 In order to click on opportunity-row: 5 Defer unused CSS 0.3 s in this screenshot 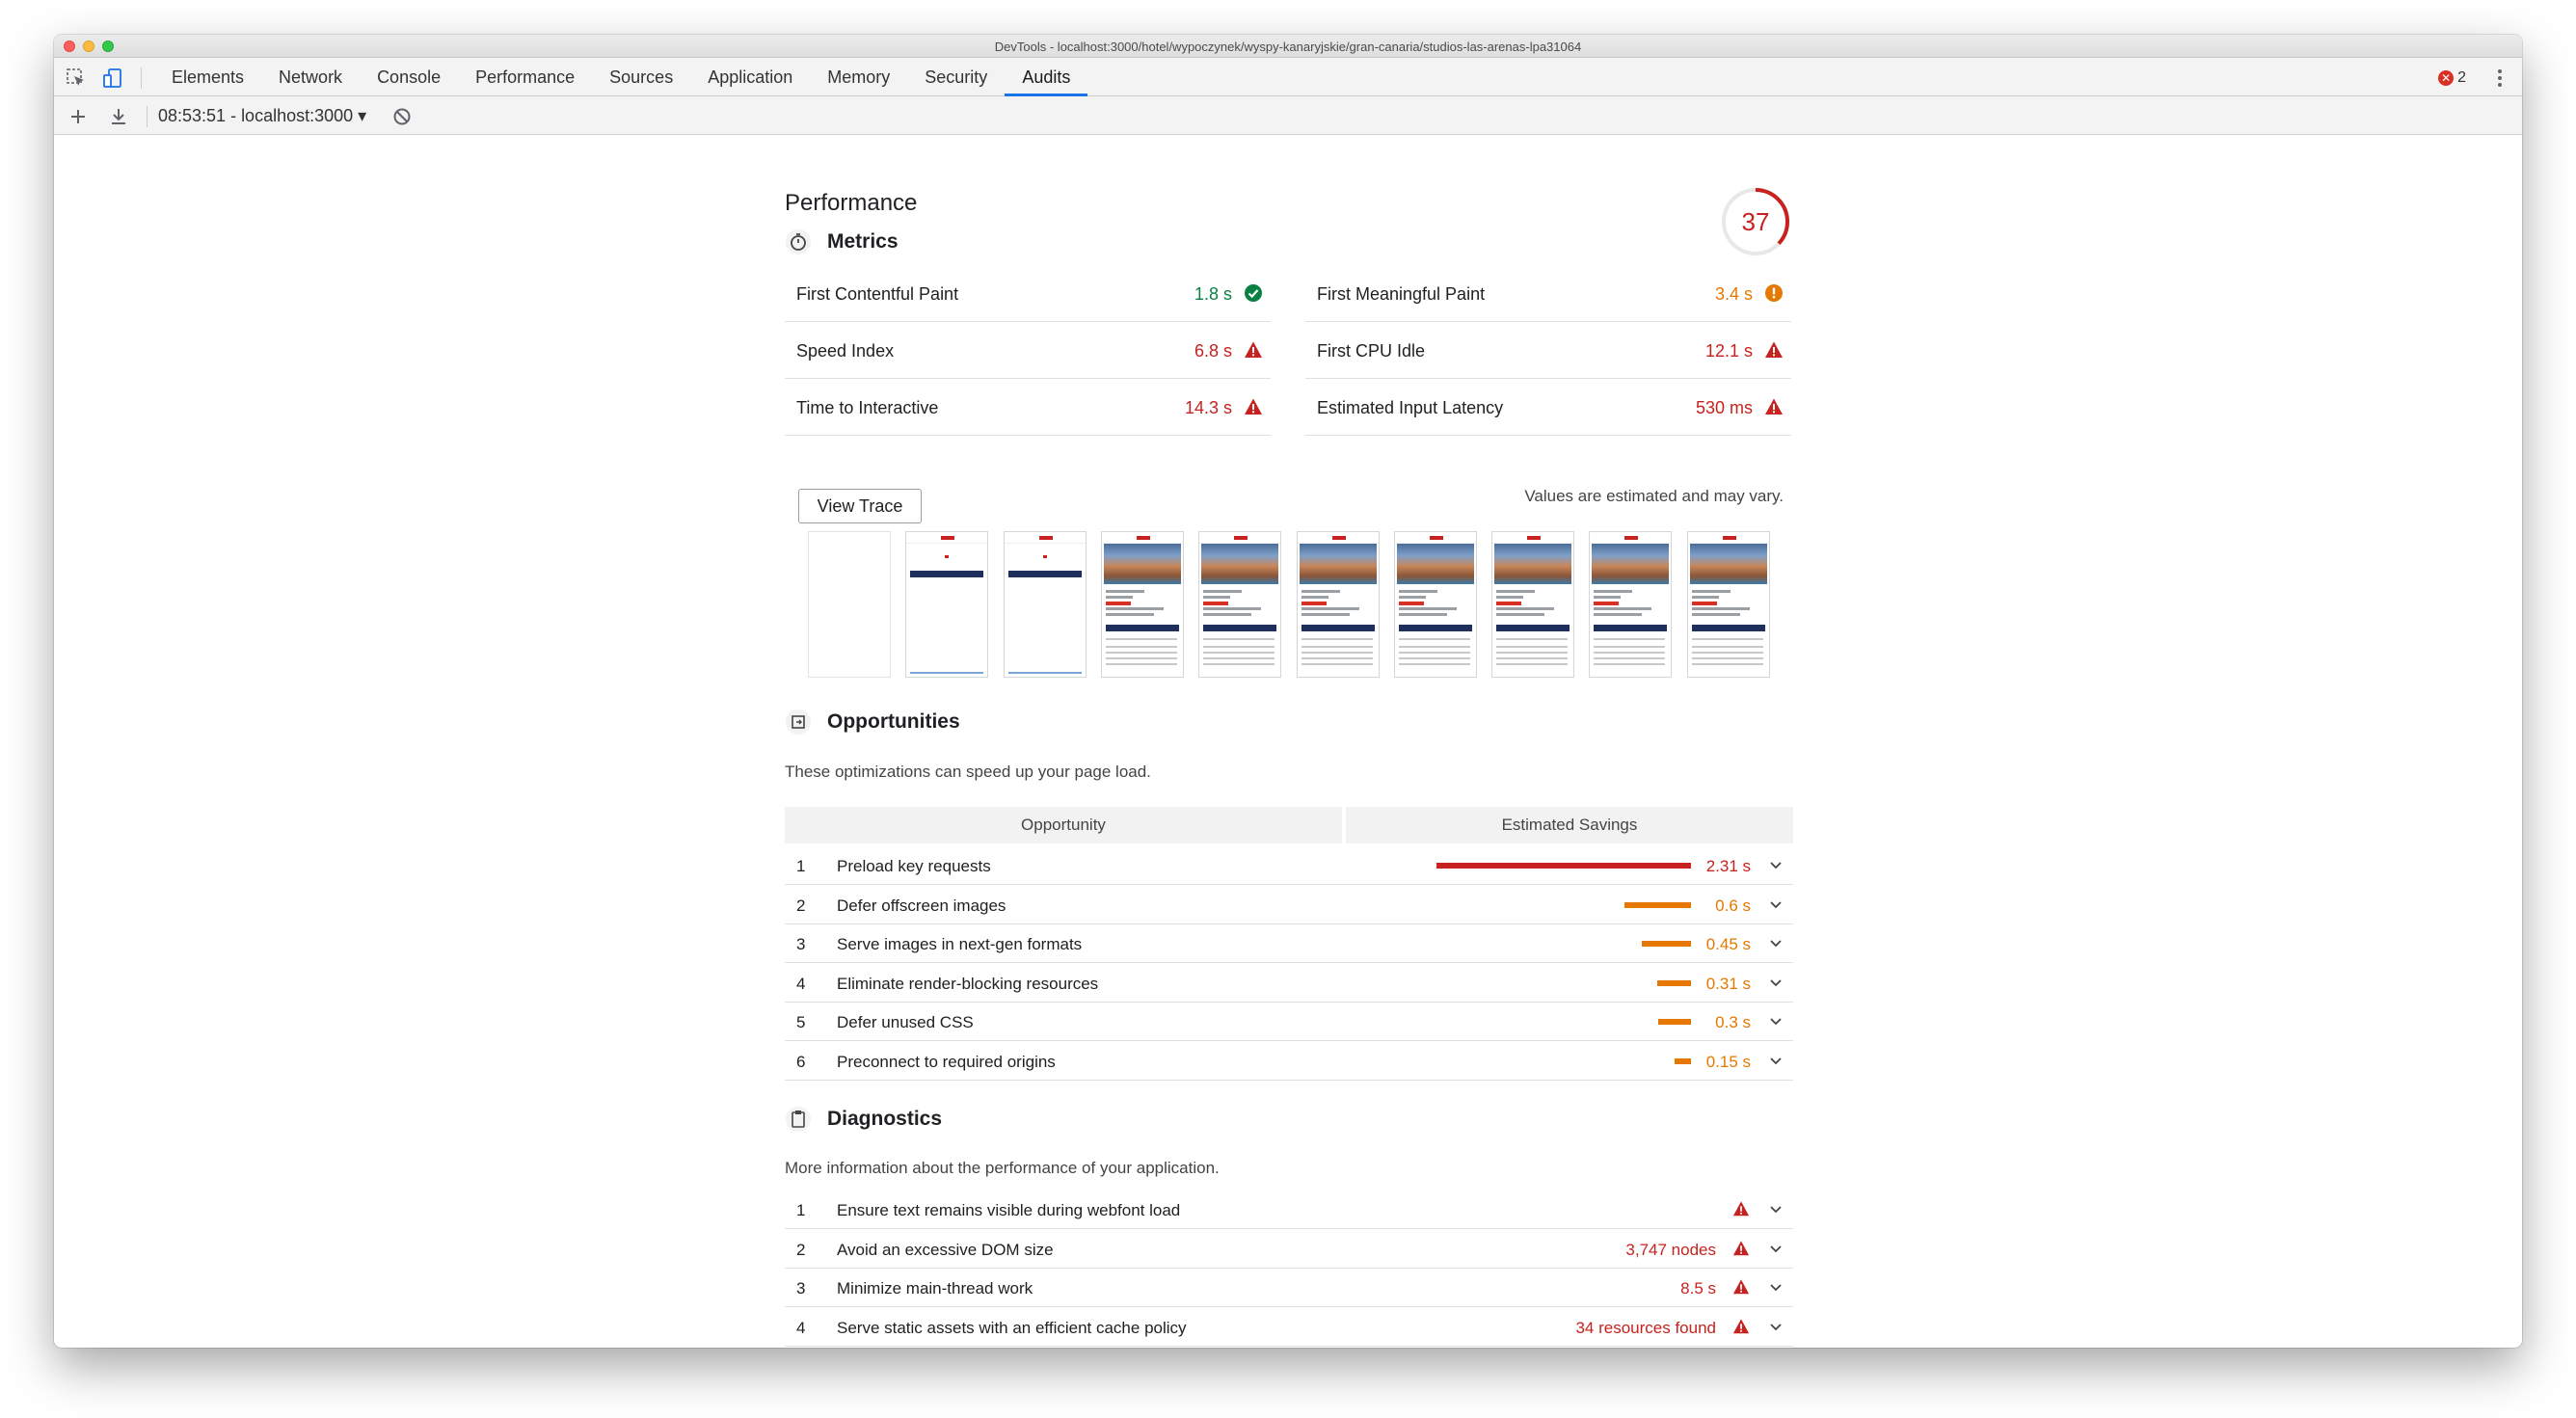, I will do `click(1289, 1022)`.